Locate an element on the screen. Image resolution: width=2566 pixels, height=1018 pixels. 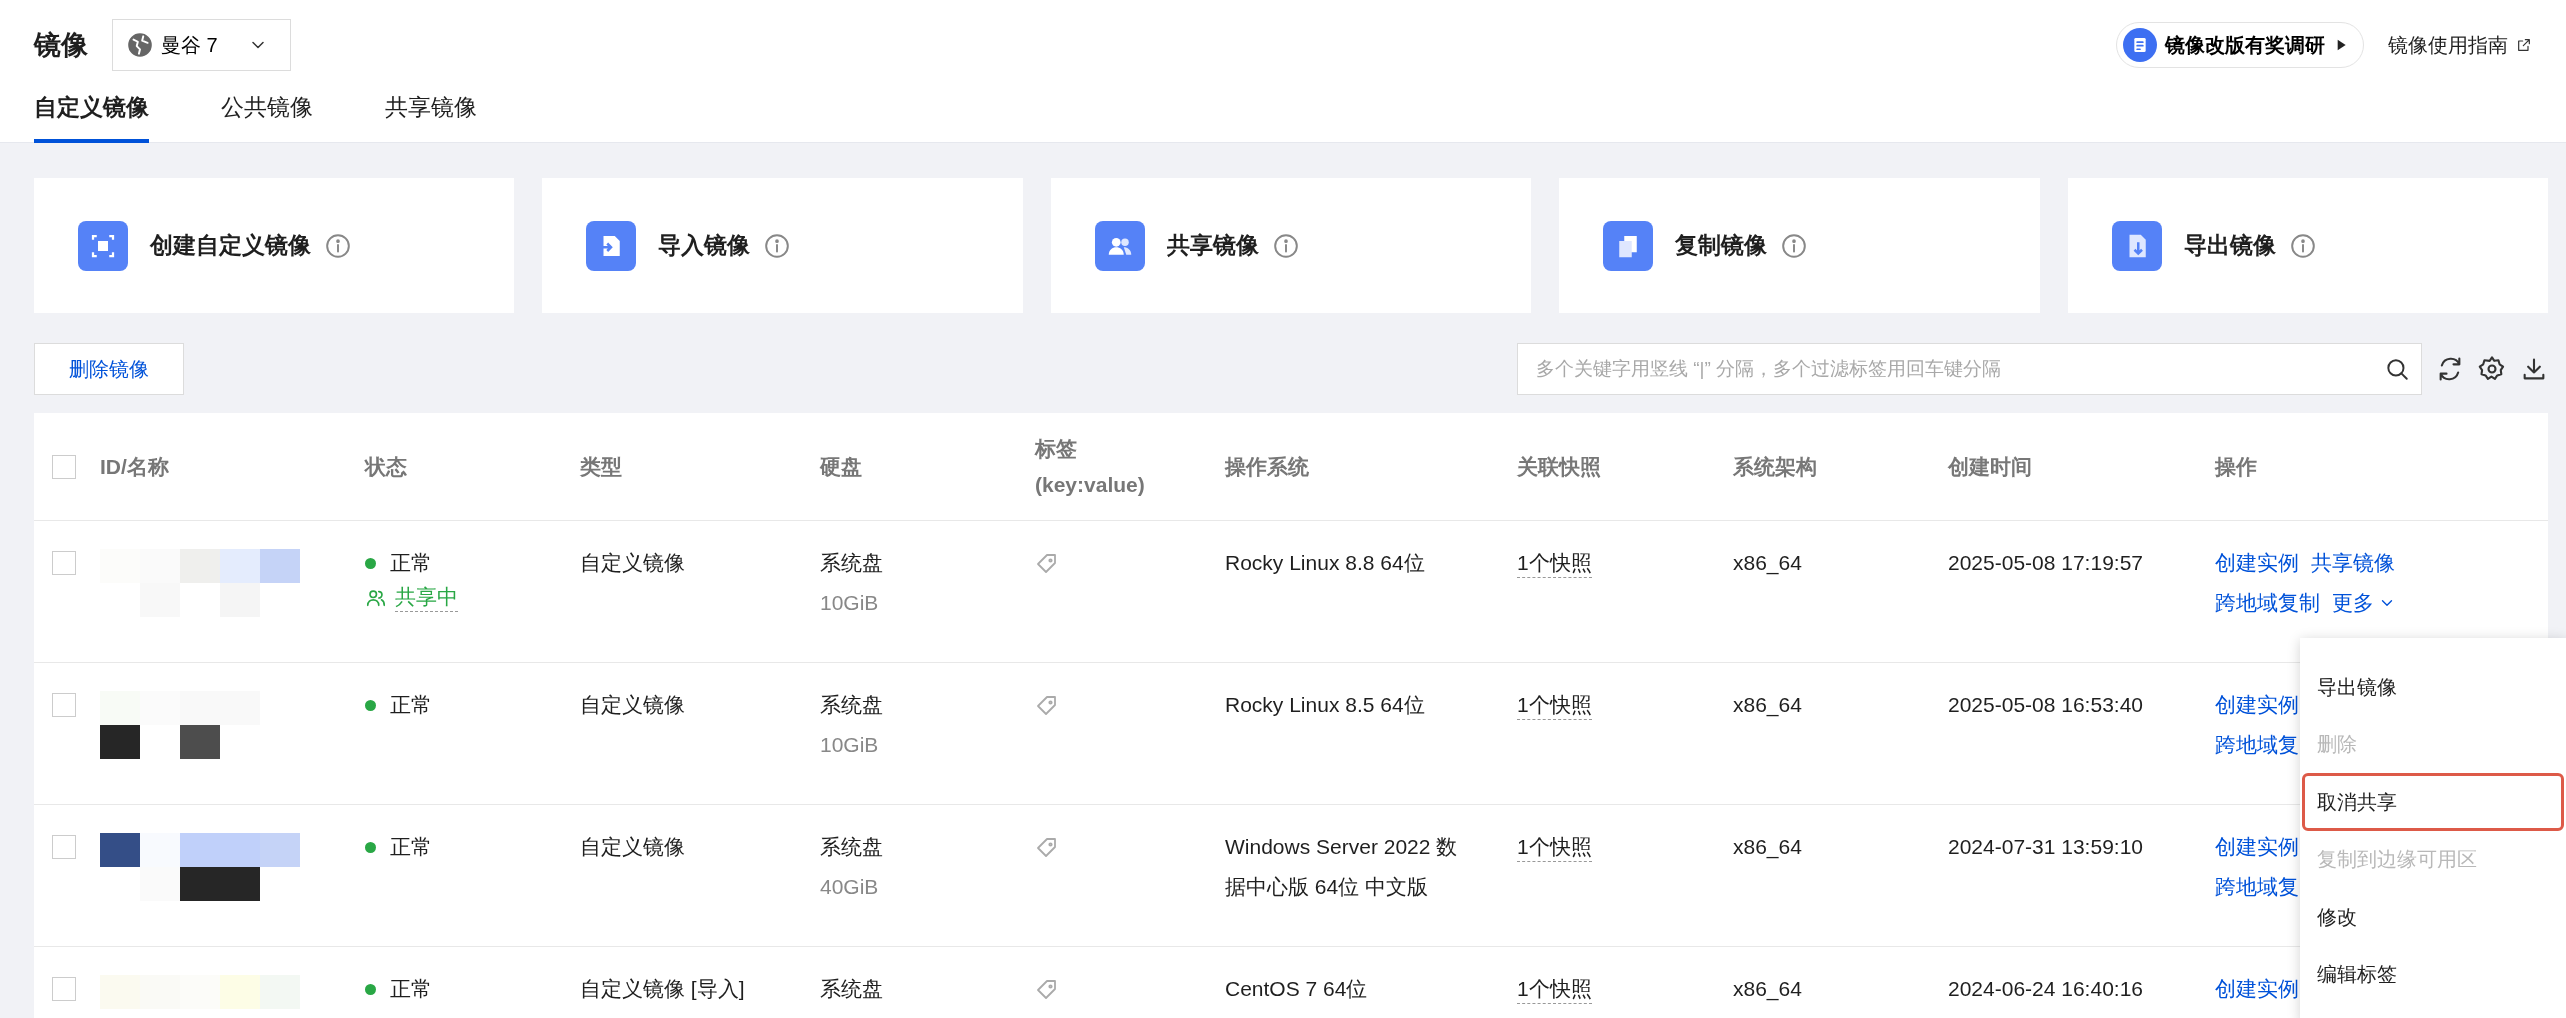
tab: 自定义镜像 is located at coordinates (91, 116).